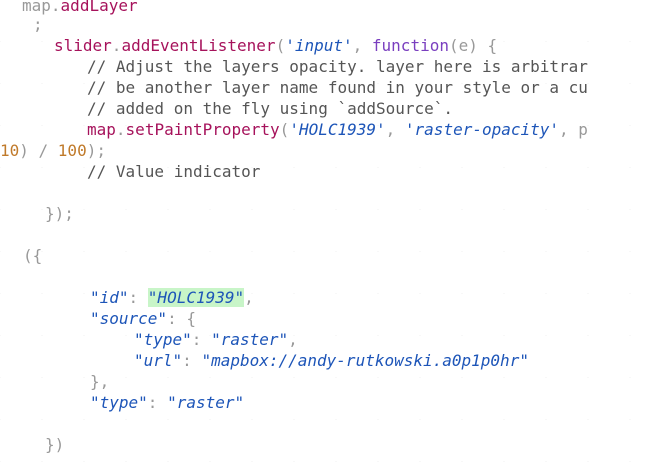 The width and height of the screenshot is (649, 470). I want to click on json-key: "source", so click(129, 318).